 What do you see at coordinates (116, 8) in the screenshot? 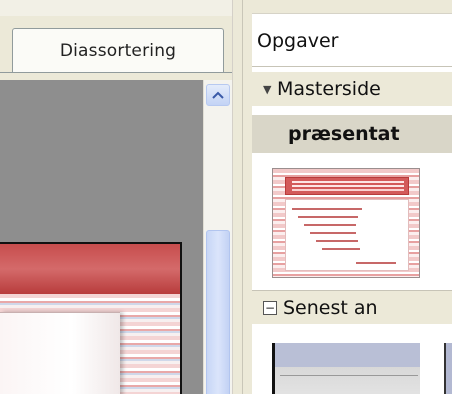
I see `toolbar-strip` at bounding box center [116, 8].